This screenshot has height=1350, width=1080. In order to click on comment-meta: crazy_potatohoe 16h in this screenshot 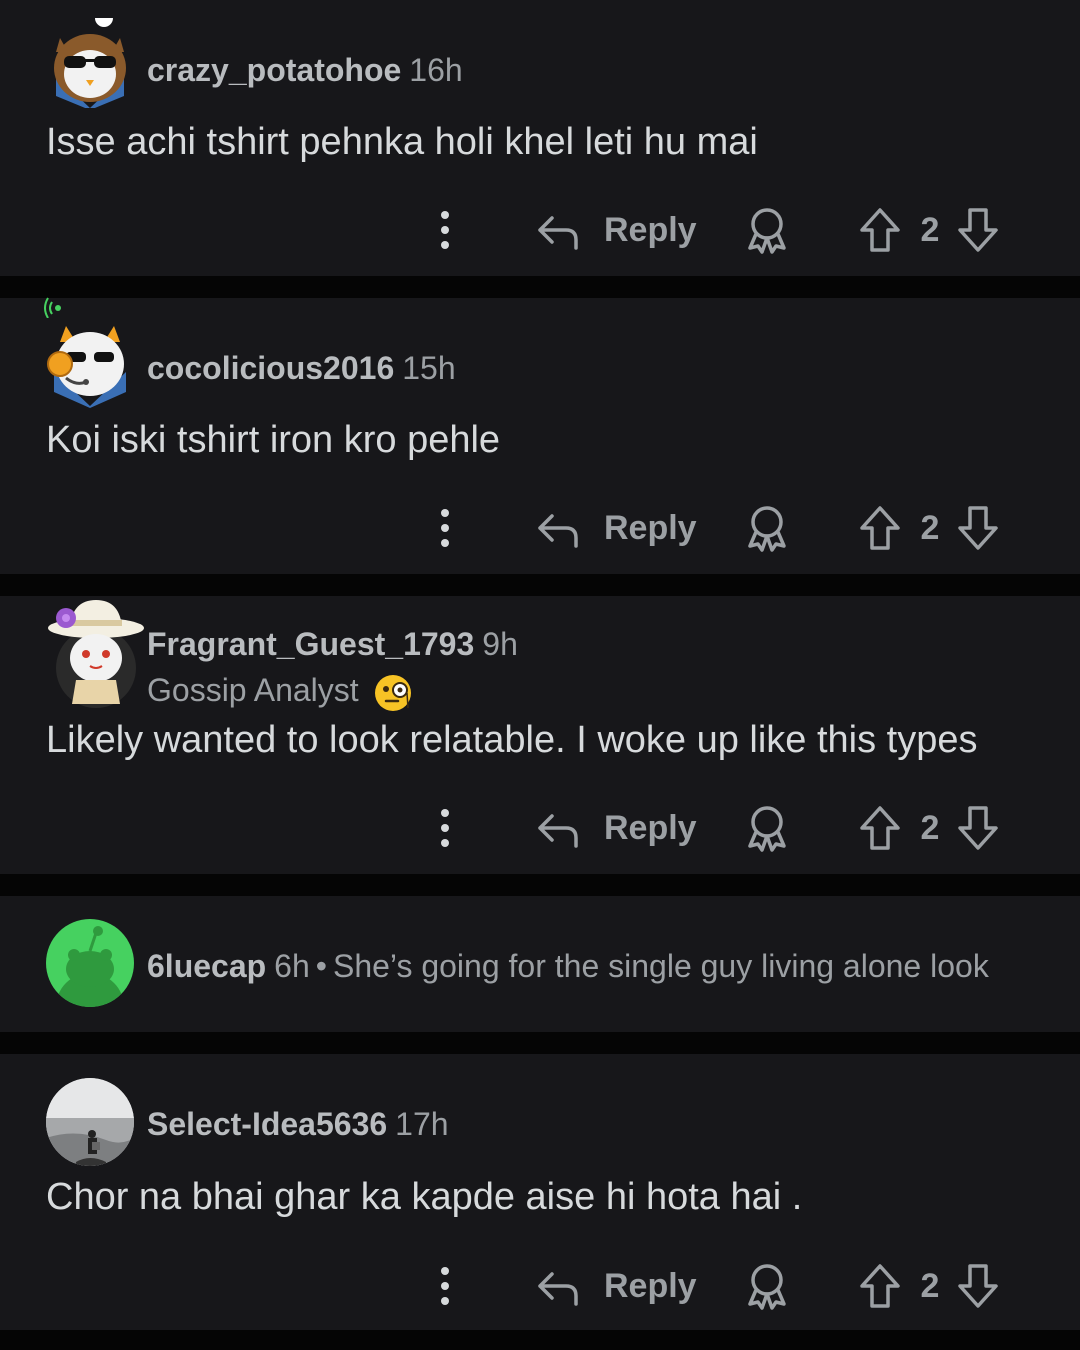, I will do `click(305, 70)`.